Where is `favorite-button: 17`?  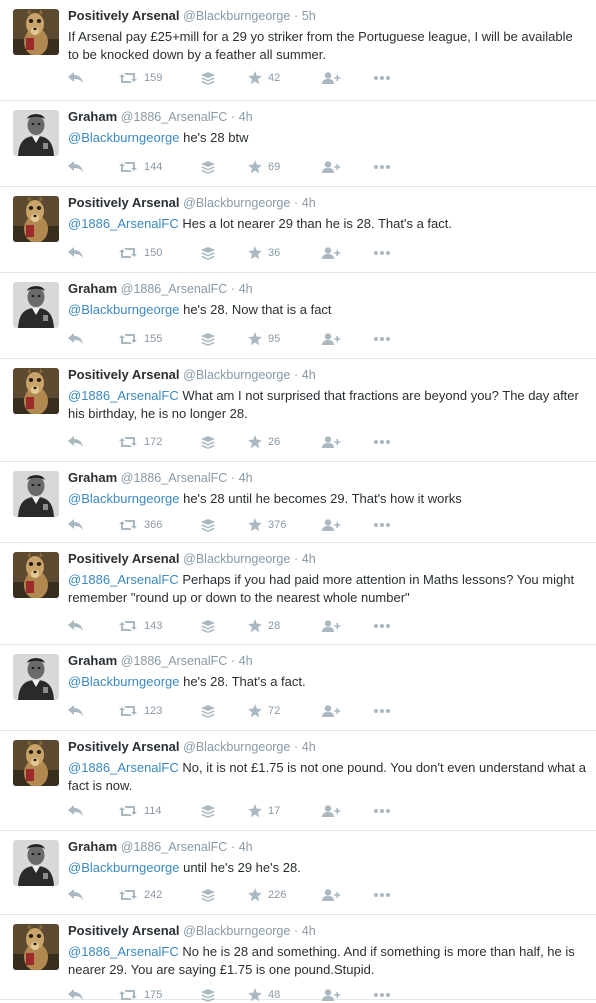
favorite-button: 17 is located at coordinates (264, 811).